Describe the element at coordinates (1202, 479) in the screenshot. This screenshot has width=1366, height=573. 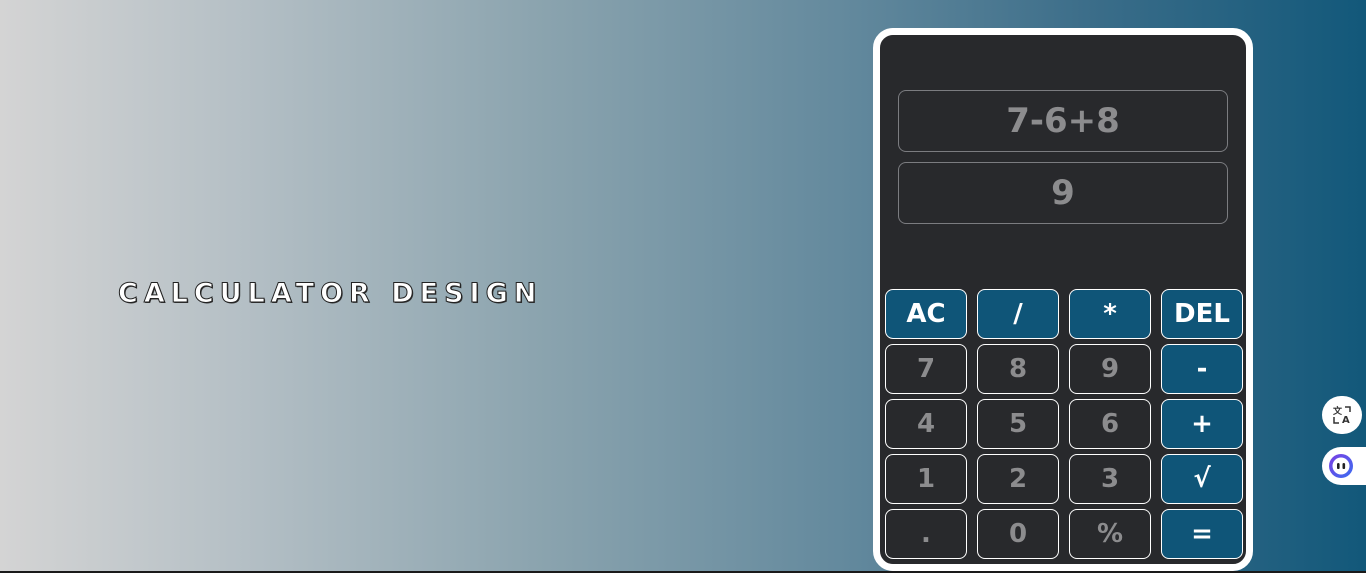
I see `square-root-button: √` at that location.